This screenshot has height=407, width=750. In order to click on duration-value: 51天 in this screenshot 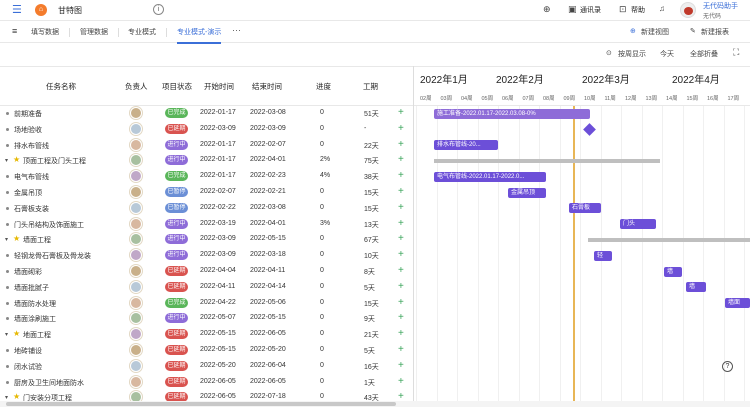, I will do `click(371, 114)`.